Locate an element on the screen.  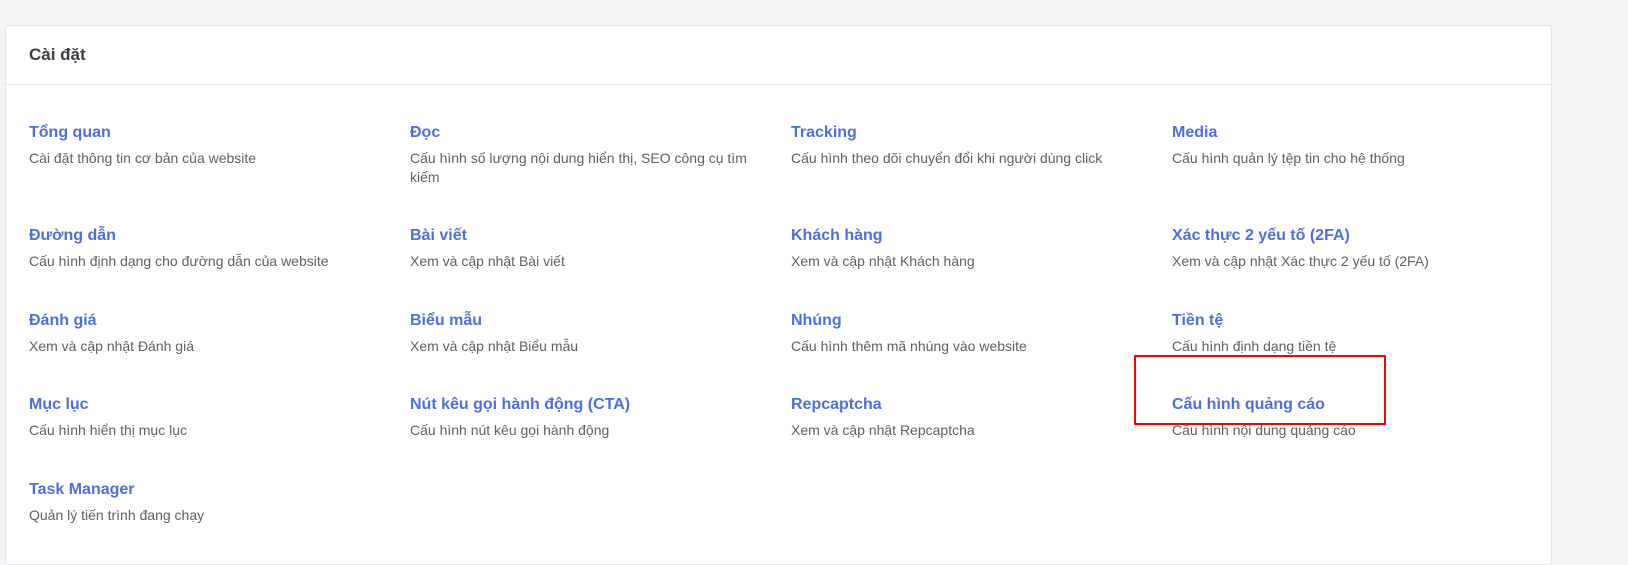
setting-desc-2fa: Xem và cập nhật Xác thực 2 yếu tố (2FA) is located at coordinates (1300, 261).